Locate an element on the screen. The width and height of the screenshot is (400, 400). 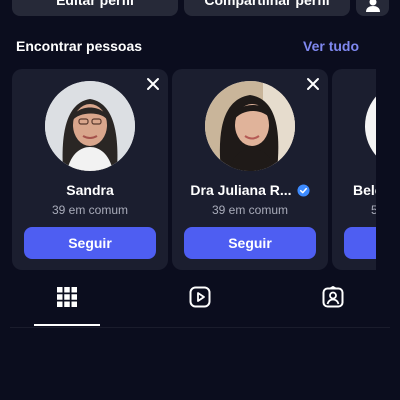
active-tab-indicator is located at coordinates (67, 325).